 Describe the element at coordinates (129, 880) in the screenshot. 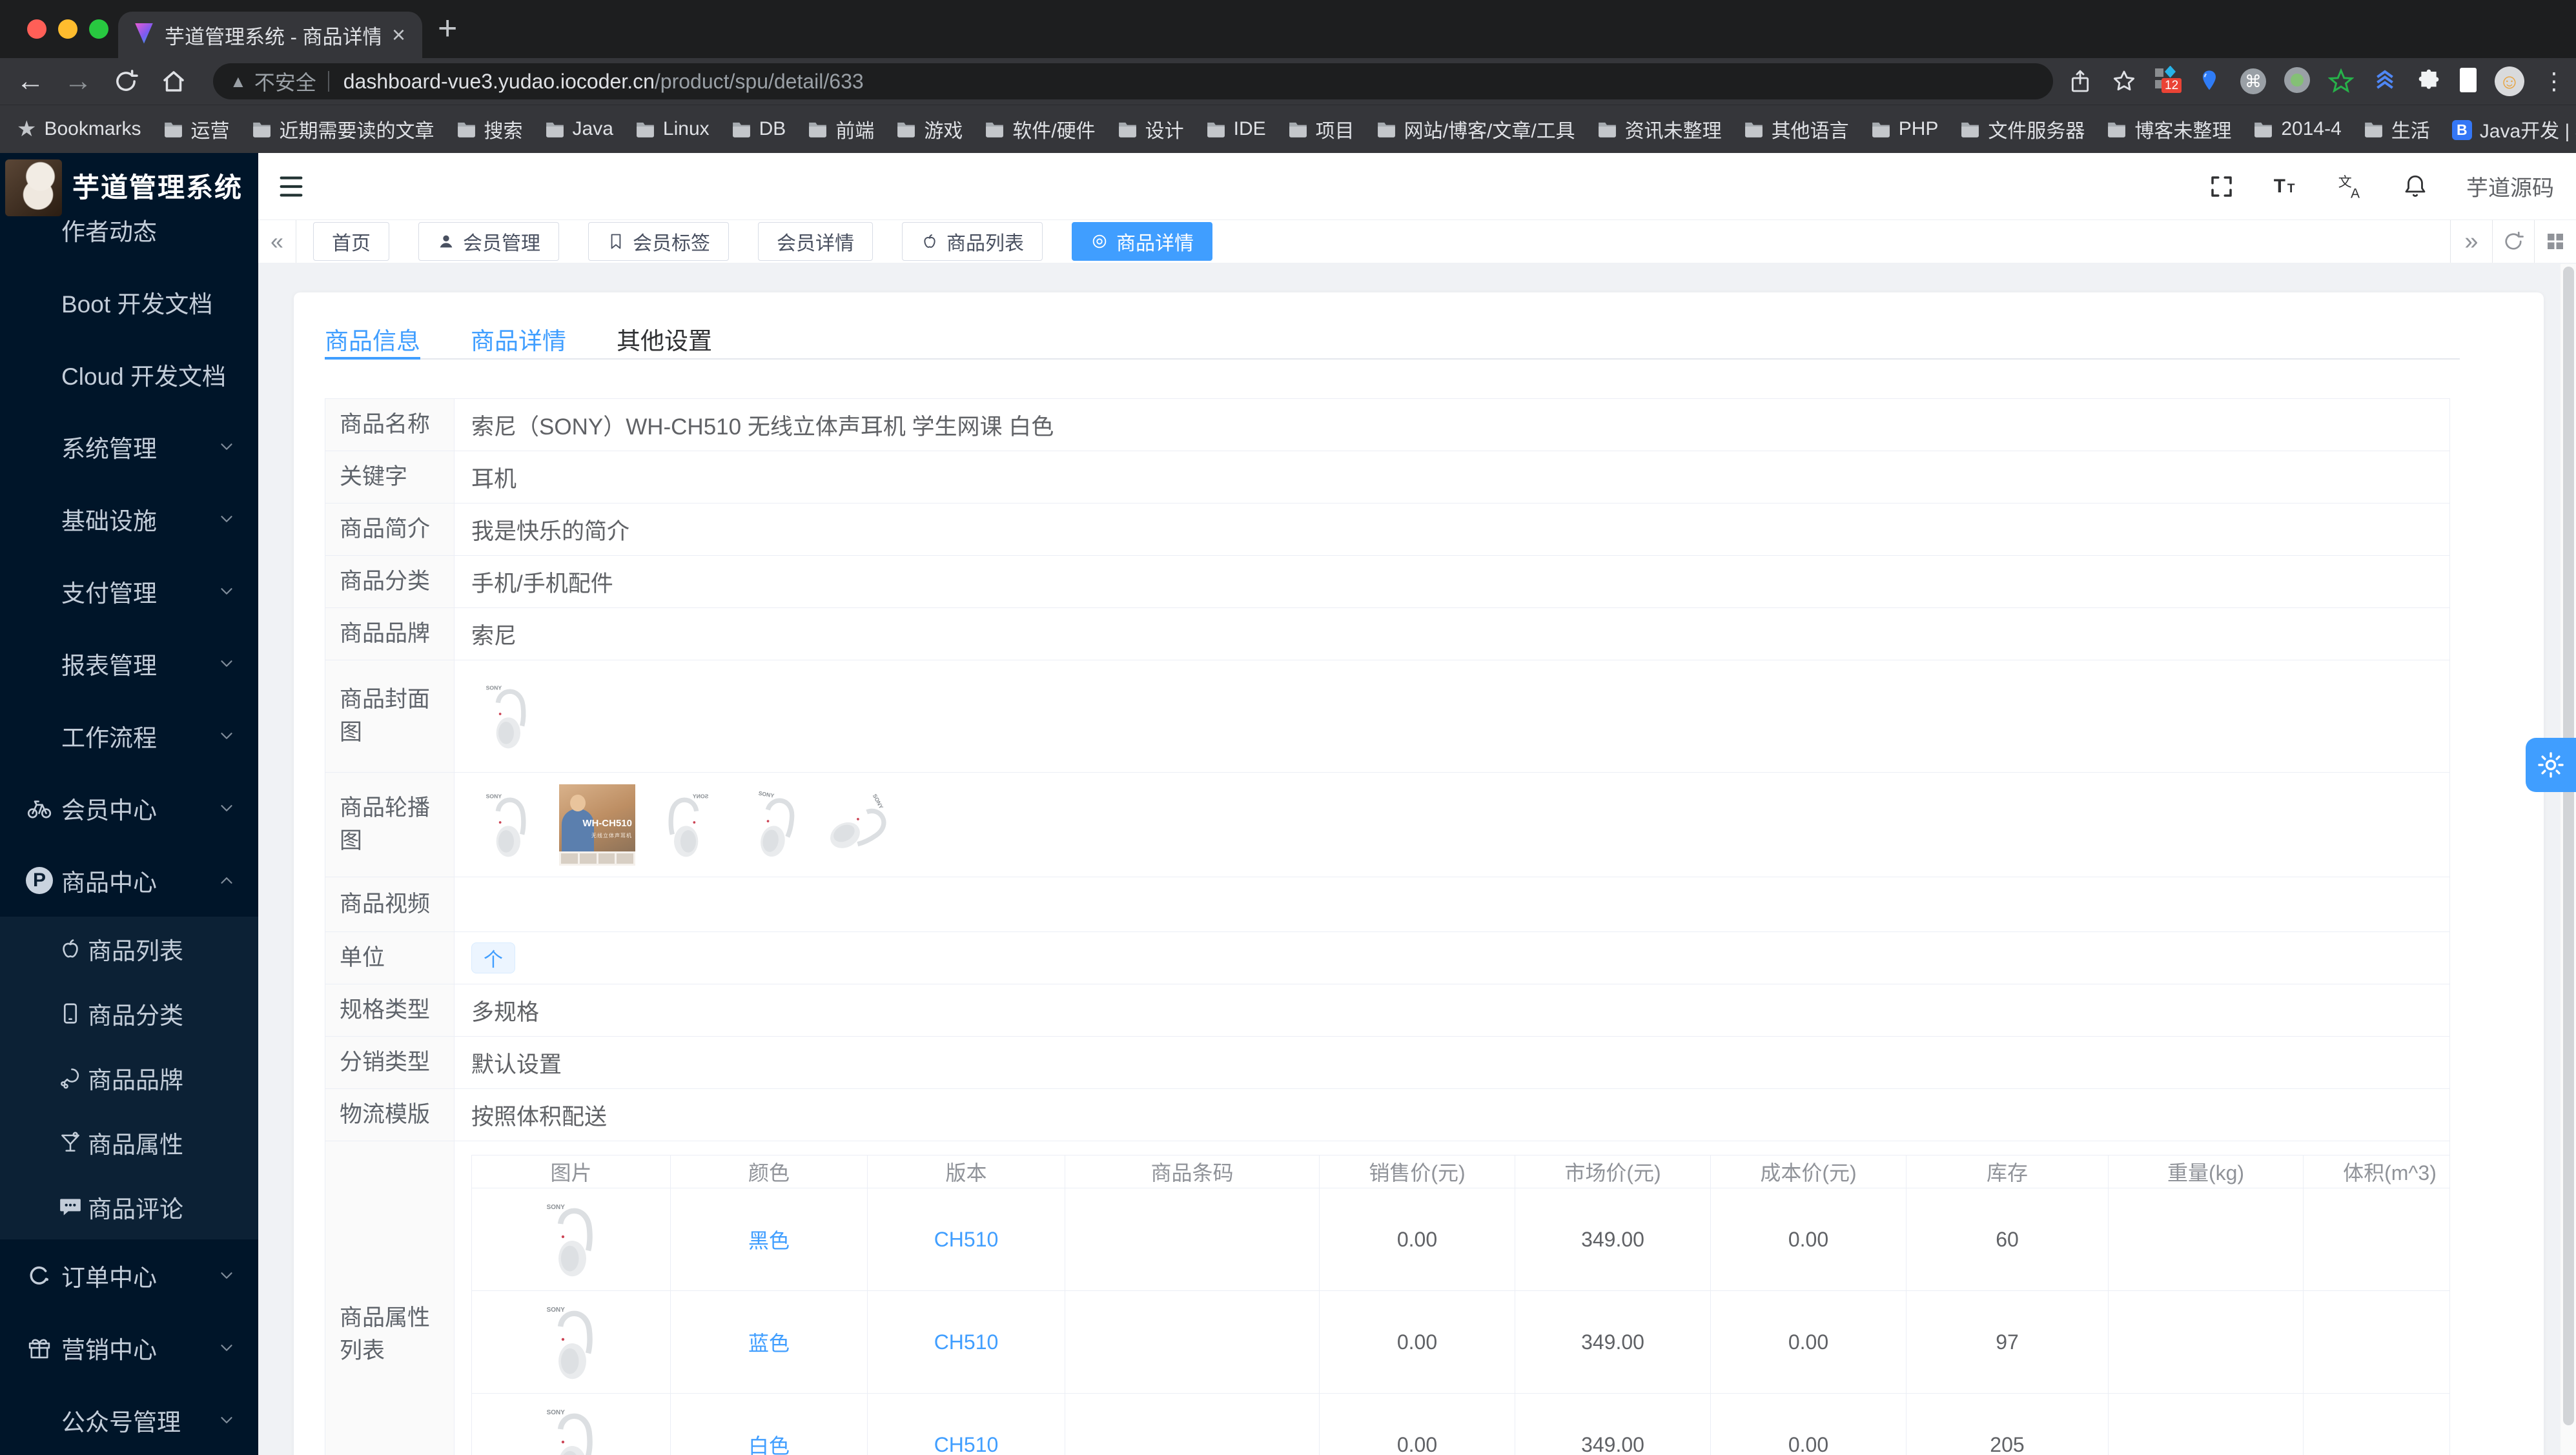

I see `sidebar-item: P 商品中心` at that location.